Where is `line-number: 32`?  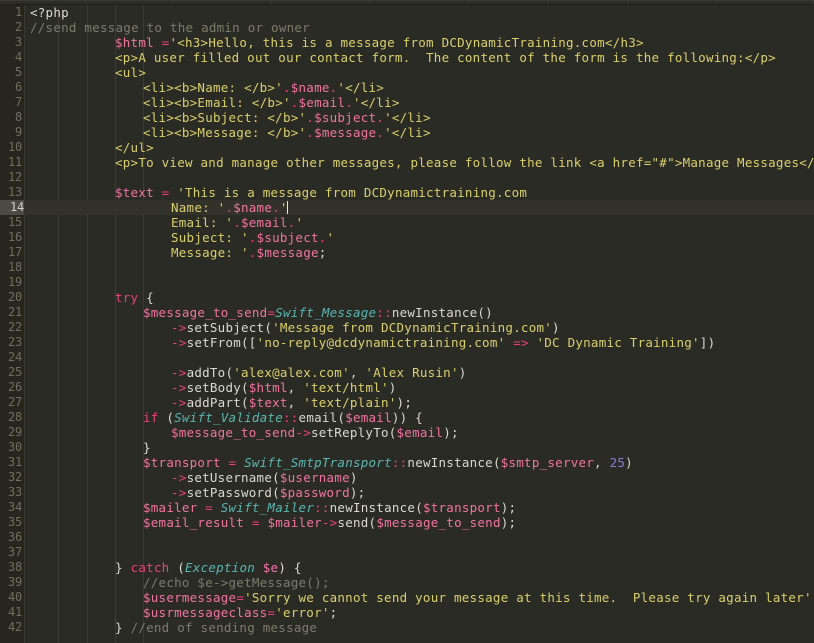
line-number: 32 is located at coordinates (11, 477).